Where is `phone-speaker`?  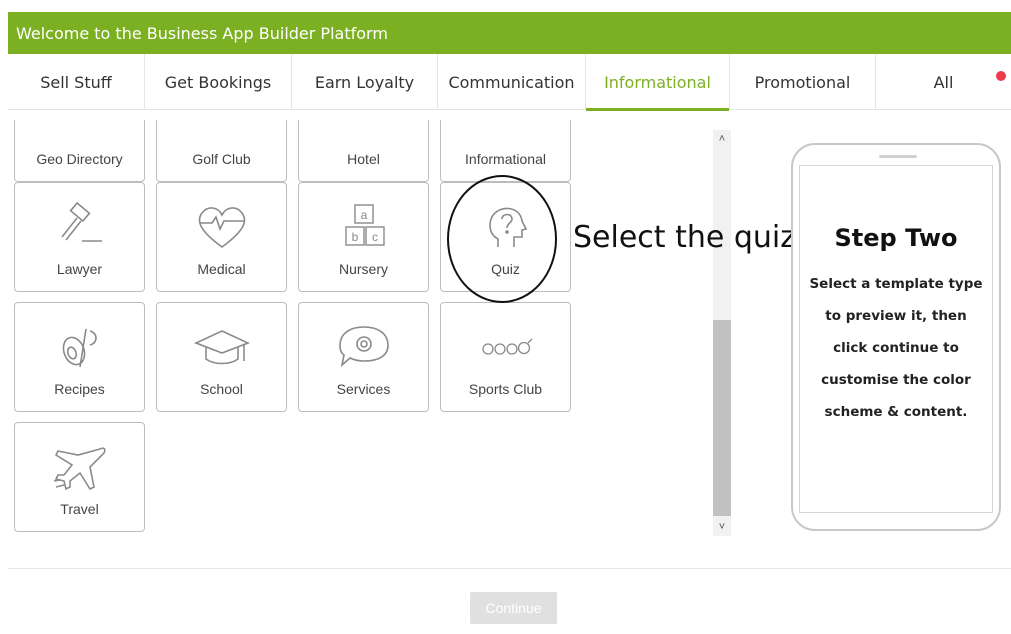 phone-speaker is located at coordinates (898, 156).